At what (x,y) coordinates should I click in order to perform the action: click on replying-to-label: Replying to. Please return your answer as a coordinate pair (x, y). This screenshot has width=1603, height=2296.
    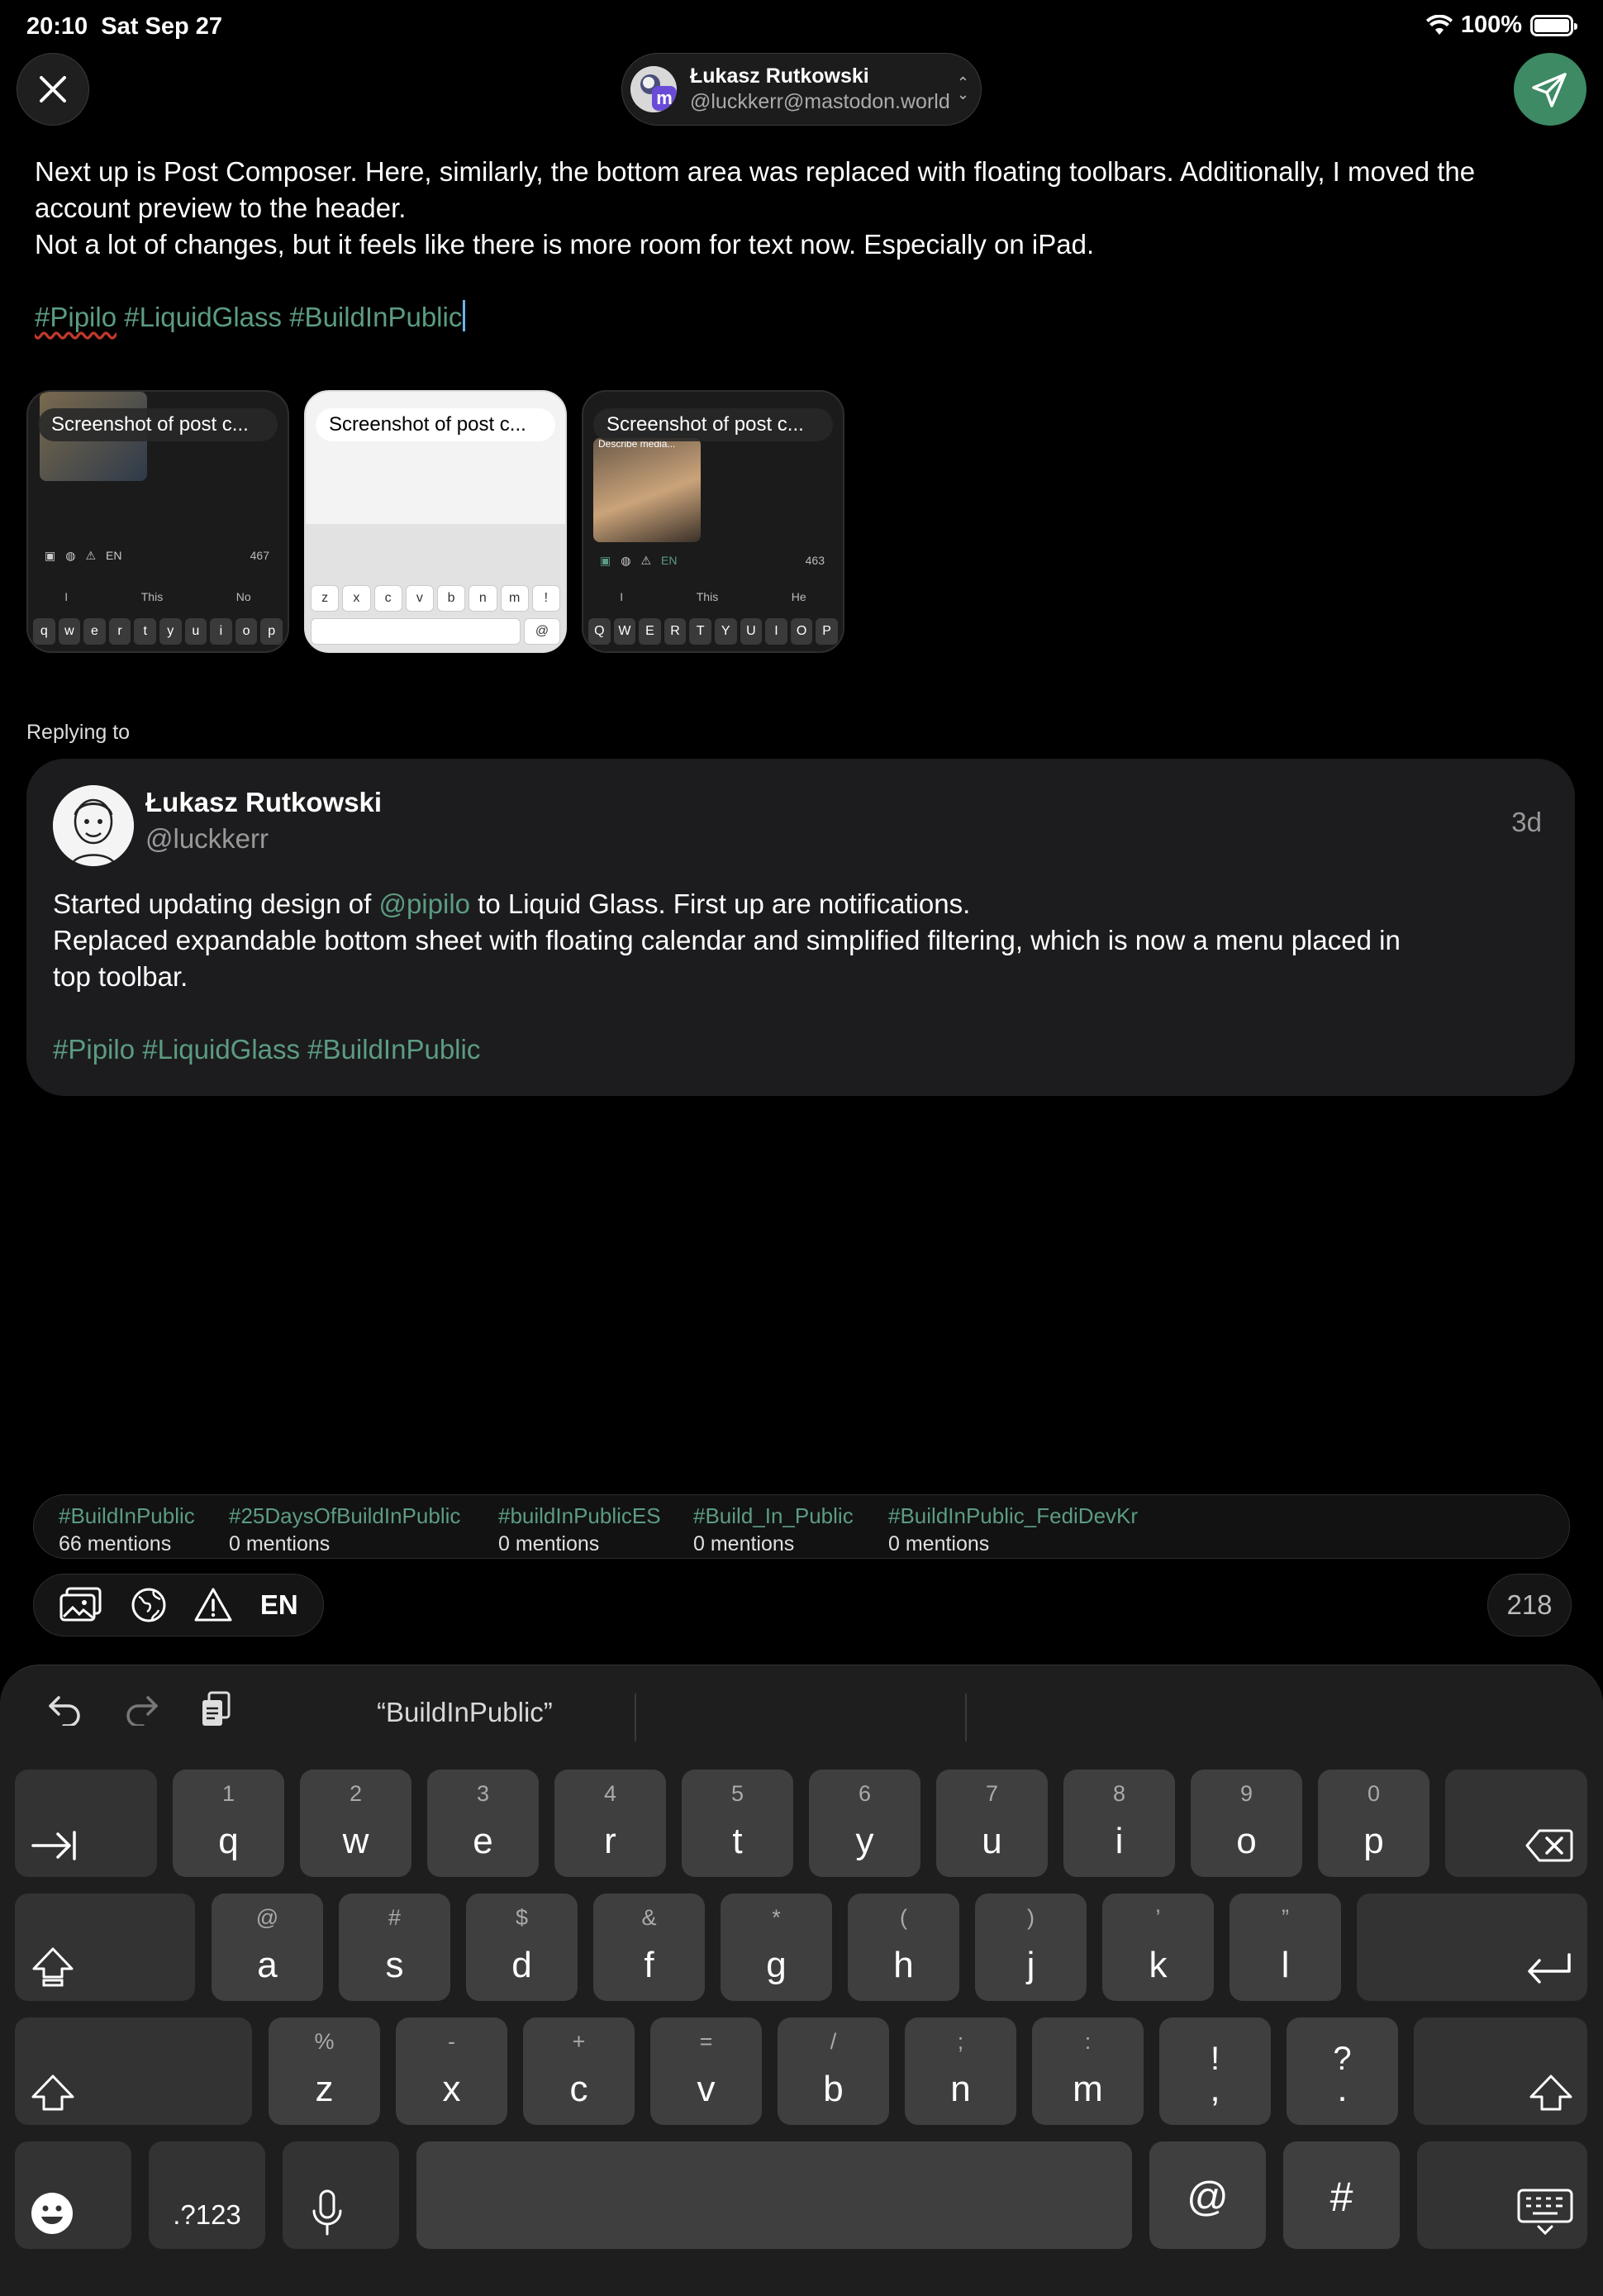
    Looking at the image, I should click on (78, 732).